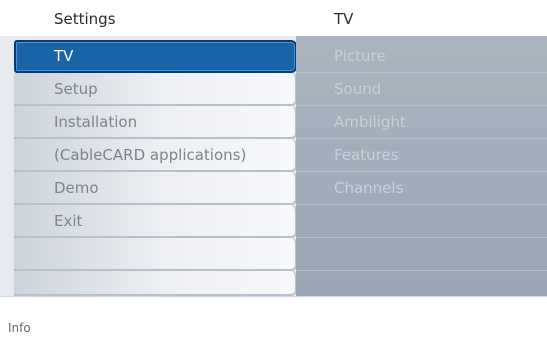 The width and height of the screenshot is (547, 346). Describe the element at coordinates (273, 18) in the screenshot. I see `header-bar: Settings TV` at that location.